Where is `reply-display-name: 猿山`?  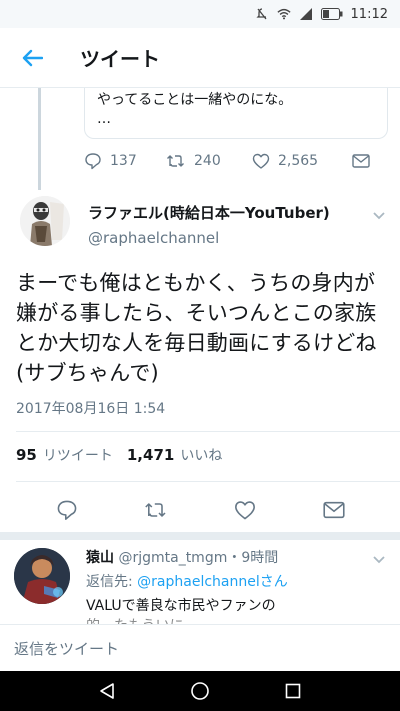 reply-display-name: 猿山 is located at coordinates (100, 558).